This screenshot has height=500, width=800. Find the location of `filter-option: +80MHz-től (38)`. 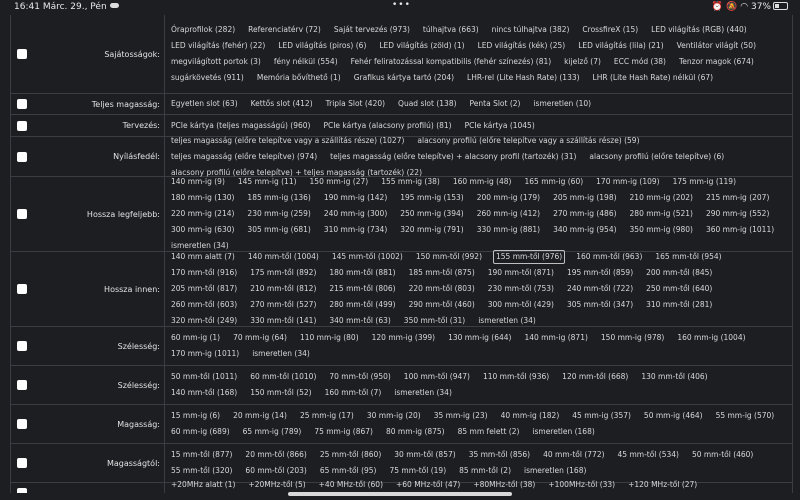

filter-option: +80MHz-től (38) is located at coordinates (504, 485).